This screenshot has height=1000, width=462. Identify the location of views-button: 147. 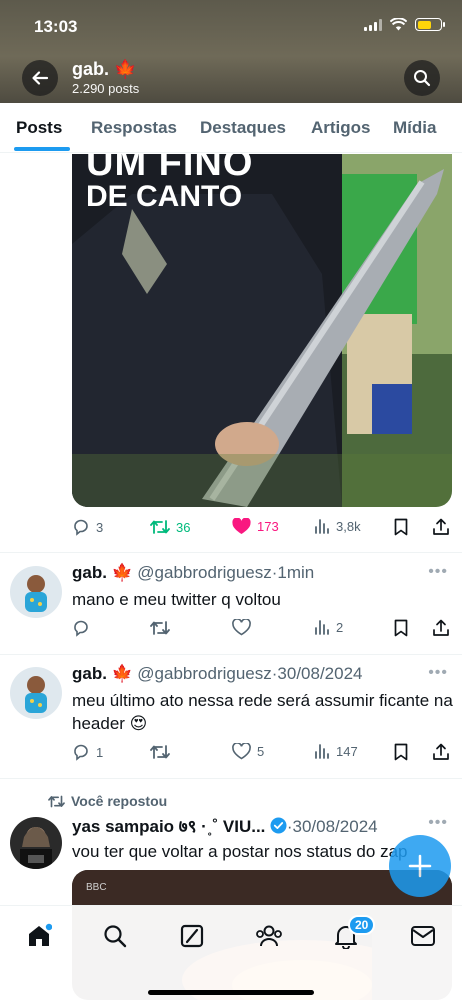
(336, 751).